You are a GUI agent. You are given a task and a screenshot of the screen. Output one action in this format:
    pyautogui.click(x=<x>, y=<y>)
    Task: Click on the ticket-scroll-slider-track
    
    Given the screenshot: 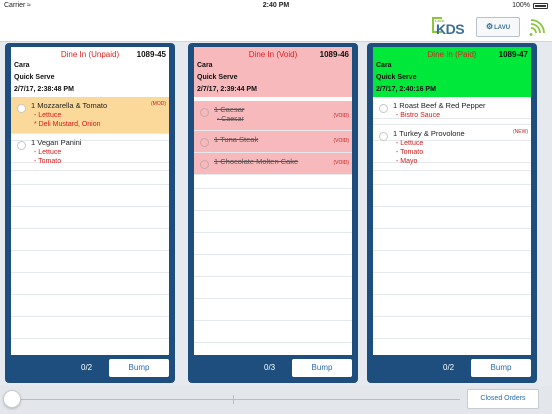 What is the action you would take?
    pyautogui.click(x=236, y=399)
    